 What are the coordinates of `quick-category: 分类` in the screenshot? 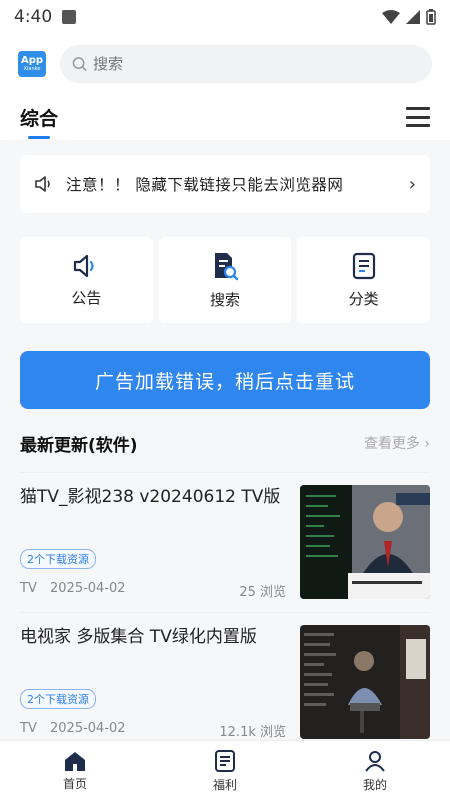 It's located at (364, 280).